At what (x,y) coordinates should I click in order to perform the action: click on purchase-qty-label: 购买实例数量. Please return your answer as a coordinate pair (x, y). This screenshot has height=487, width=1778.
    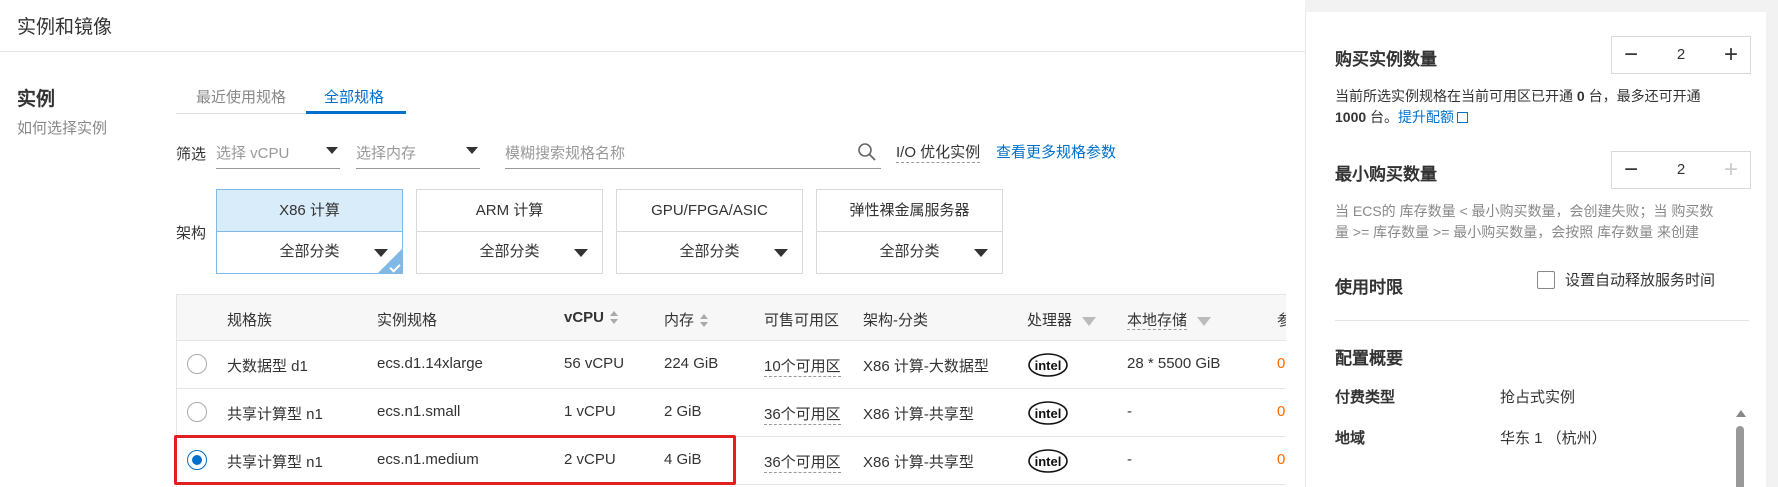
    Looking at the image, I should click on (1386, 59).